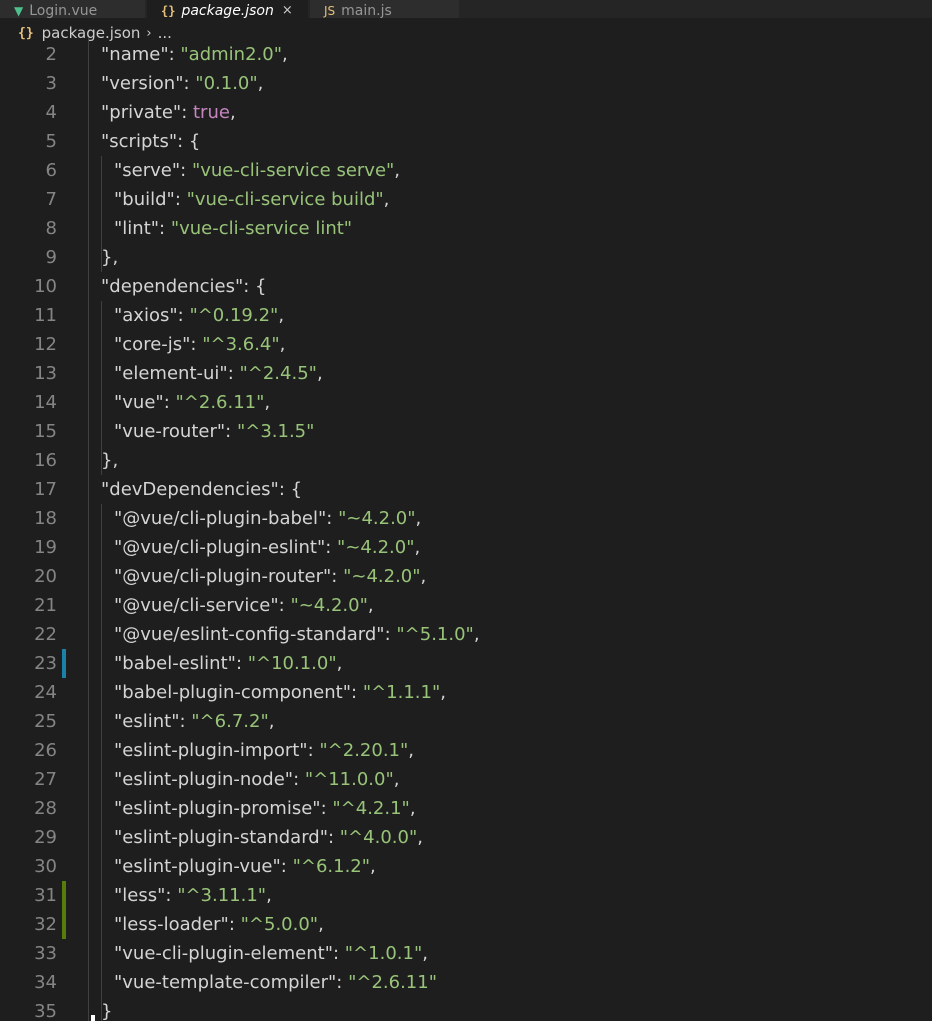  I want to click on editor-tab-bar: ▼ Login.vue {} package.json × JS main.js, so click(466, 9).